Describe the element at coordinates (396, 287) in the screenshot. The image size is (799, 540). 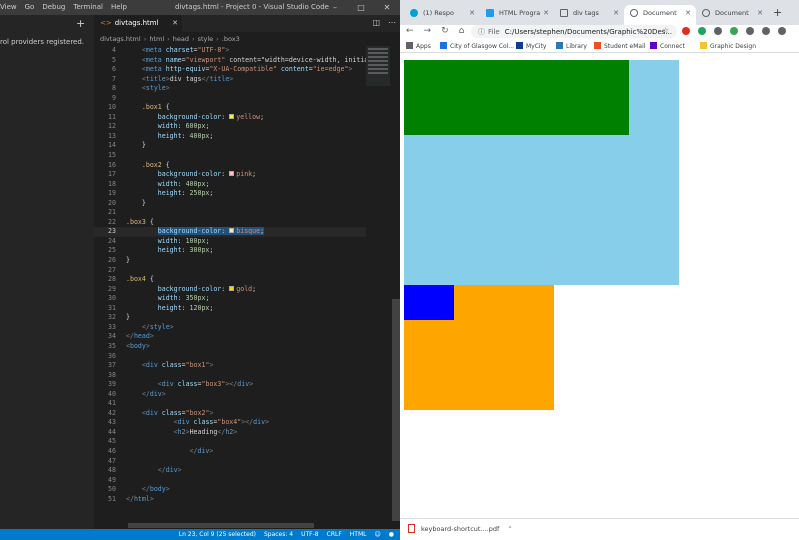
I see `vertical-scrollbar` at that location.